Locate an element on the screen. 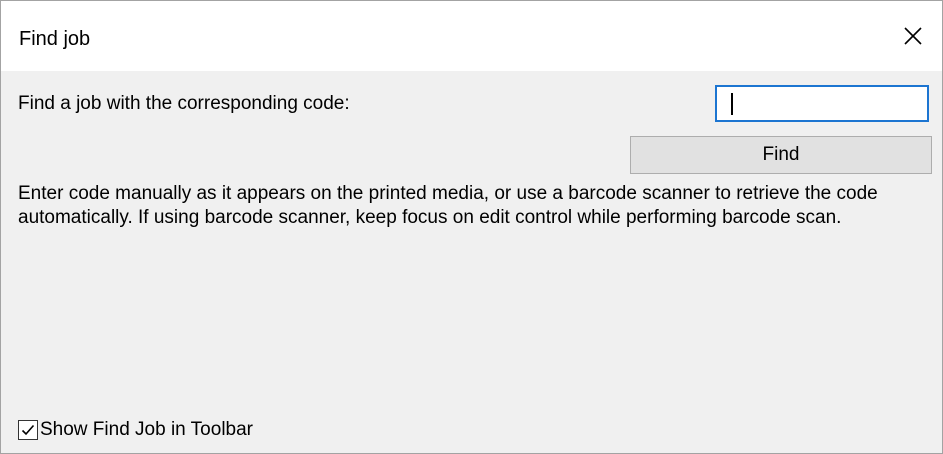 The width and height of the screenshot is (943, 454). text-caret is located at coordinates (732, 104).